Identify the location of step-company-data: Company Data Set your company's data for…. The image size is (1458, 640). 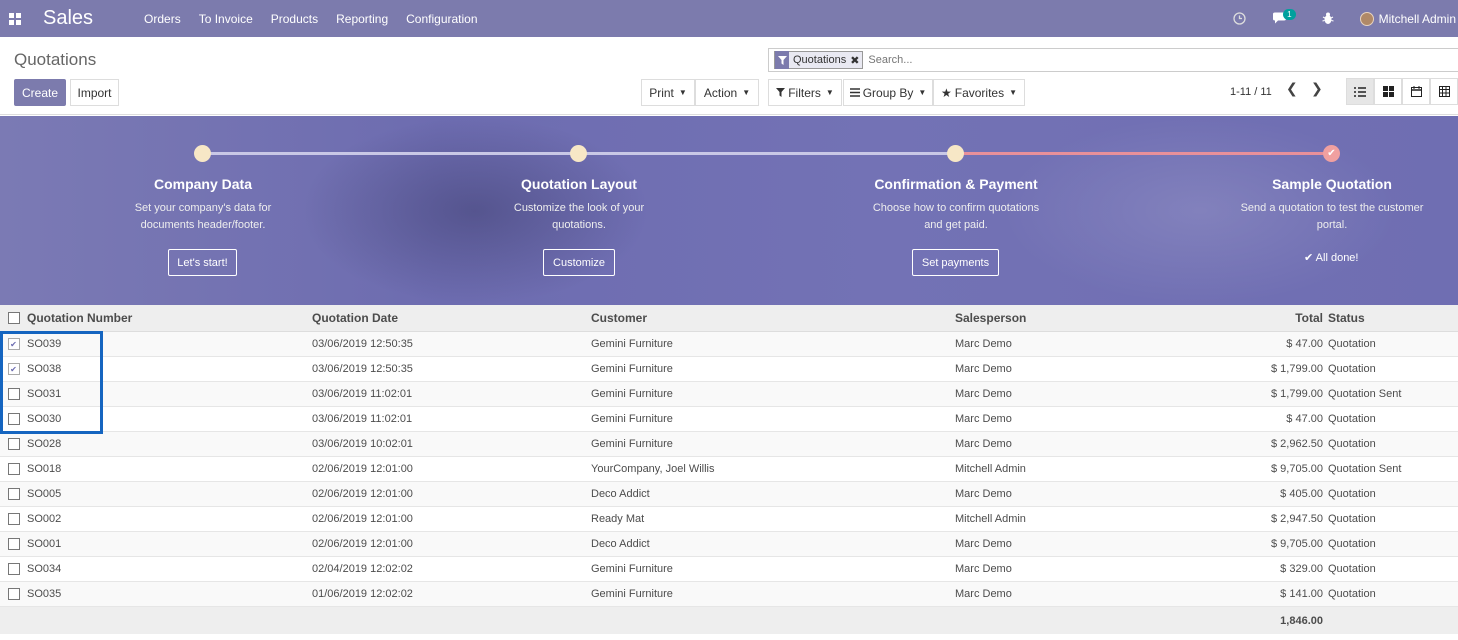
(203, 205).